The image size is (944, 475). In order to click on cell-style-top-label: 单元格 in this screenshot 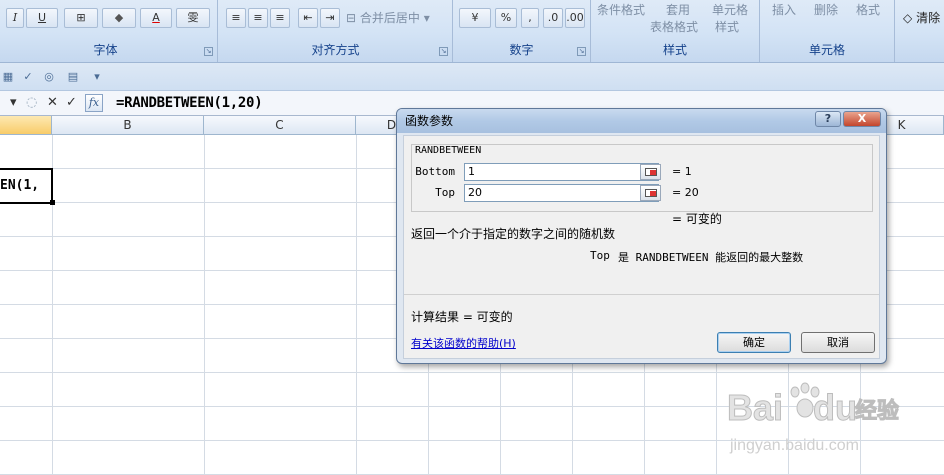, I will do `click(730, 10)`.